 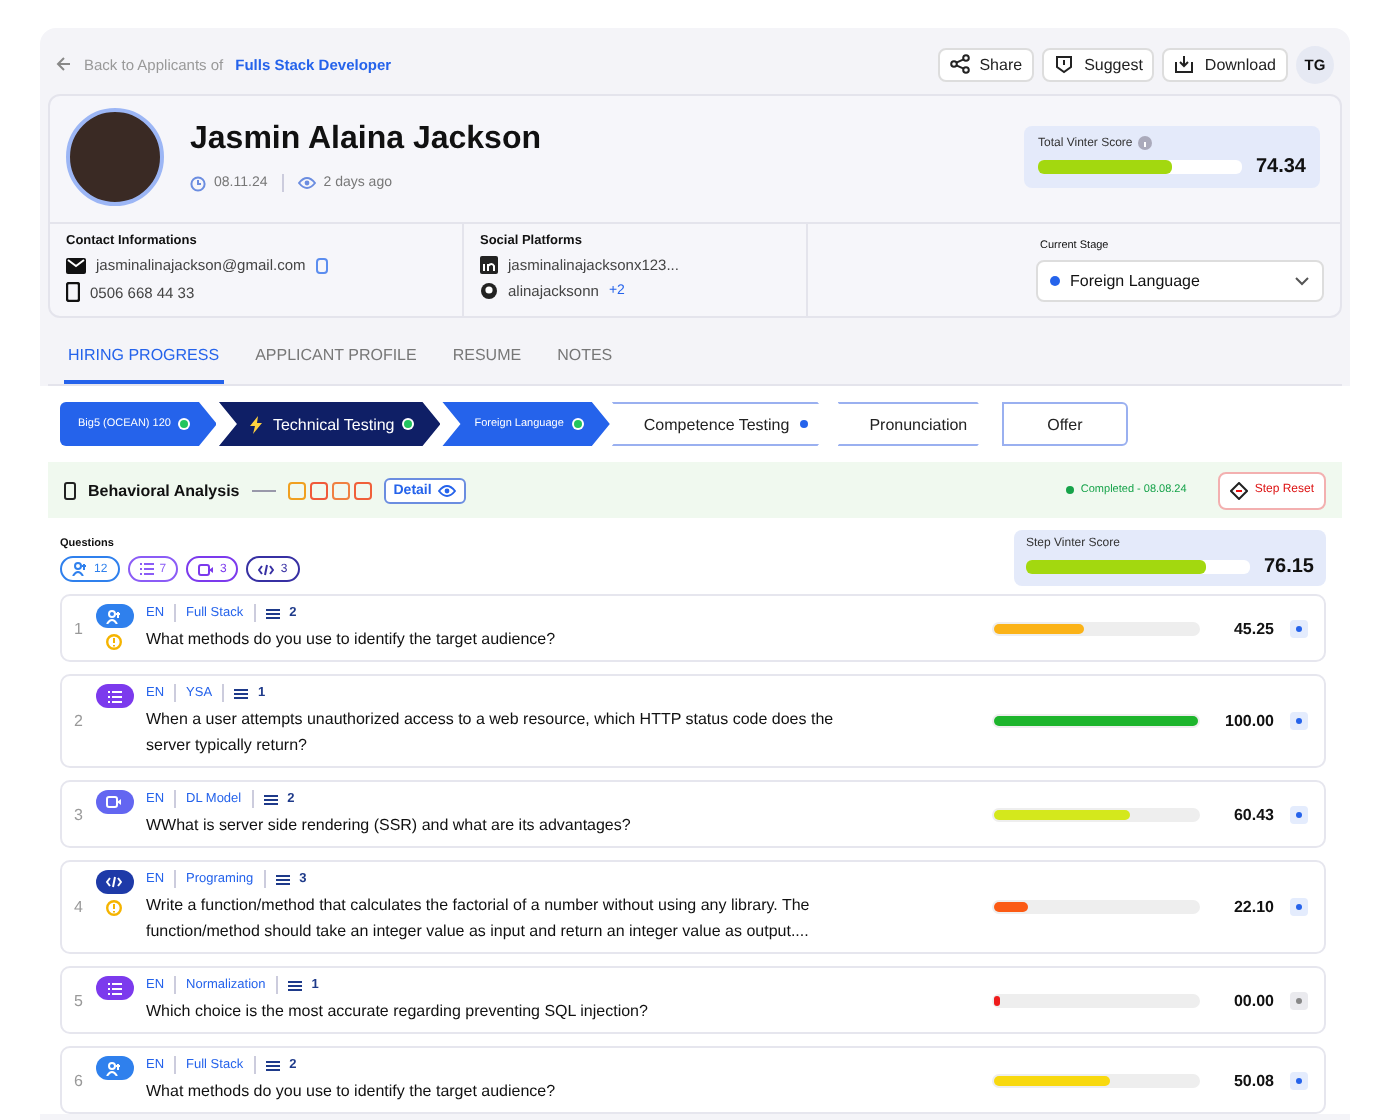 What do you see at coordinates (1225, 64) in the screenshot?
I see `top-action-button: Download` at bounding box center [1225, 64].